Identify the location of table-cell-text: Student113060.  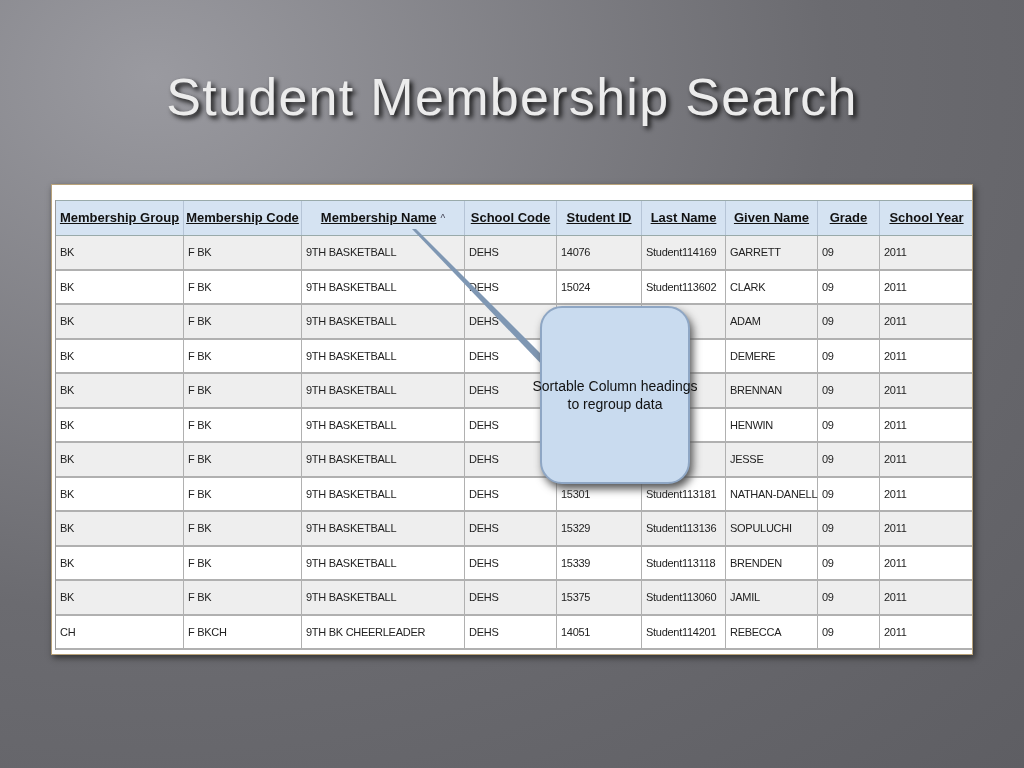
(681, 597).